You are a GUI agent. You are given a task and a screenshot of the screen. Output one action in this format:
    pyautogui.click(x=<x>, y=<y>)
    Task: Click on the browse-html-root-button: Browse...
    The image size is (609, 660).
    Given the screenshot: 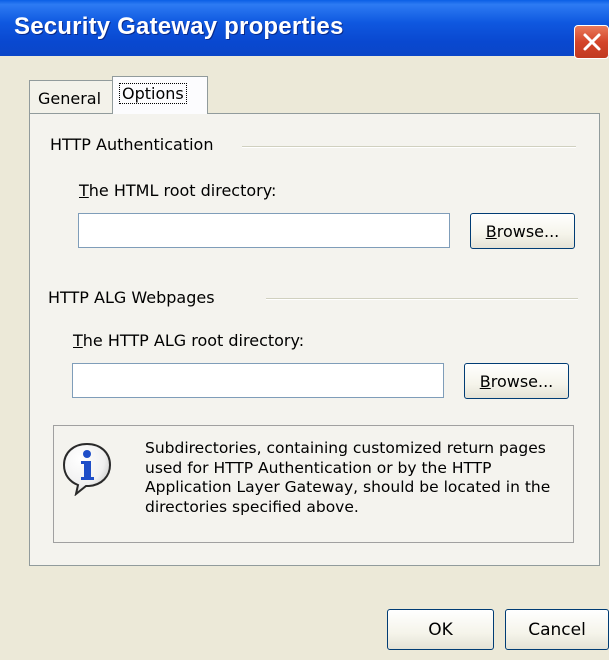 What is the action you would take?
    pyautogui.click(x=522, y=231)
    